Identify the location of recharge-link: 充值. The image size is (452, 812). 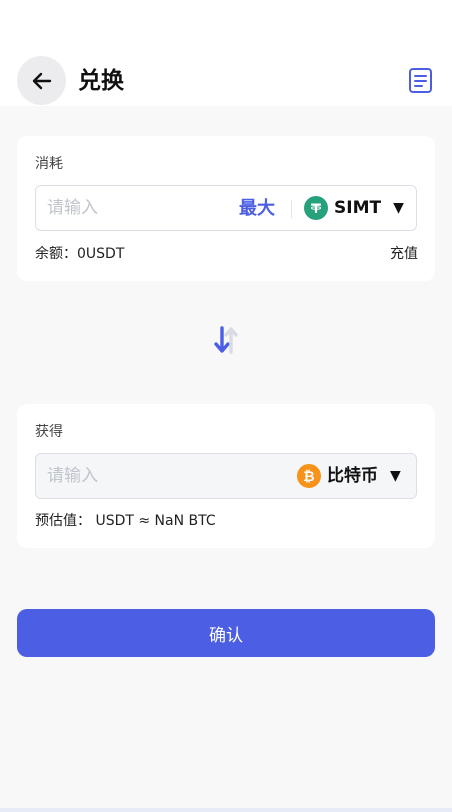
(404, 254).